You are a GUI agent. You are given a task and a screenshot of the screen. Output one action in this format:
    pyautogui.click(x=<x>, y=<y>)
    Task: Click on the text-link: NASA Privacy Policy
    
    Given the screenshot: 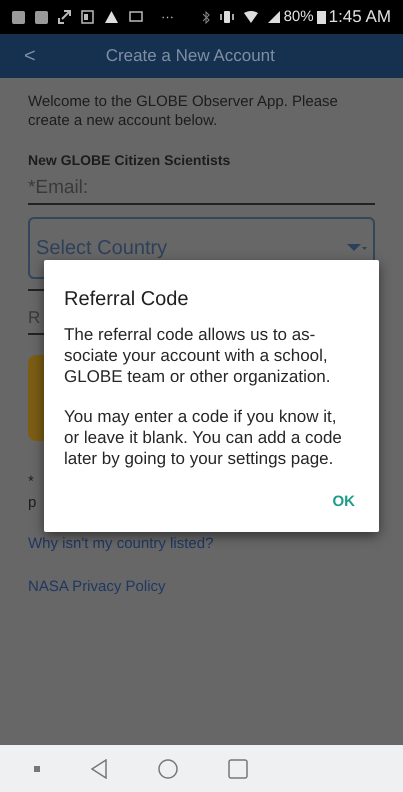 What is the action you would take?
    pyautogui.click(x=97, y=587)
    